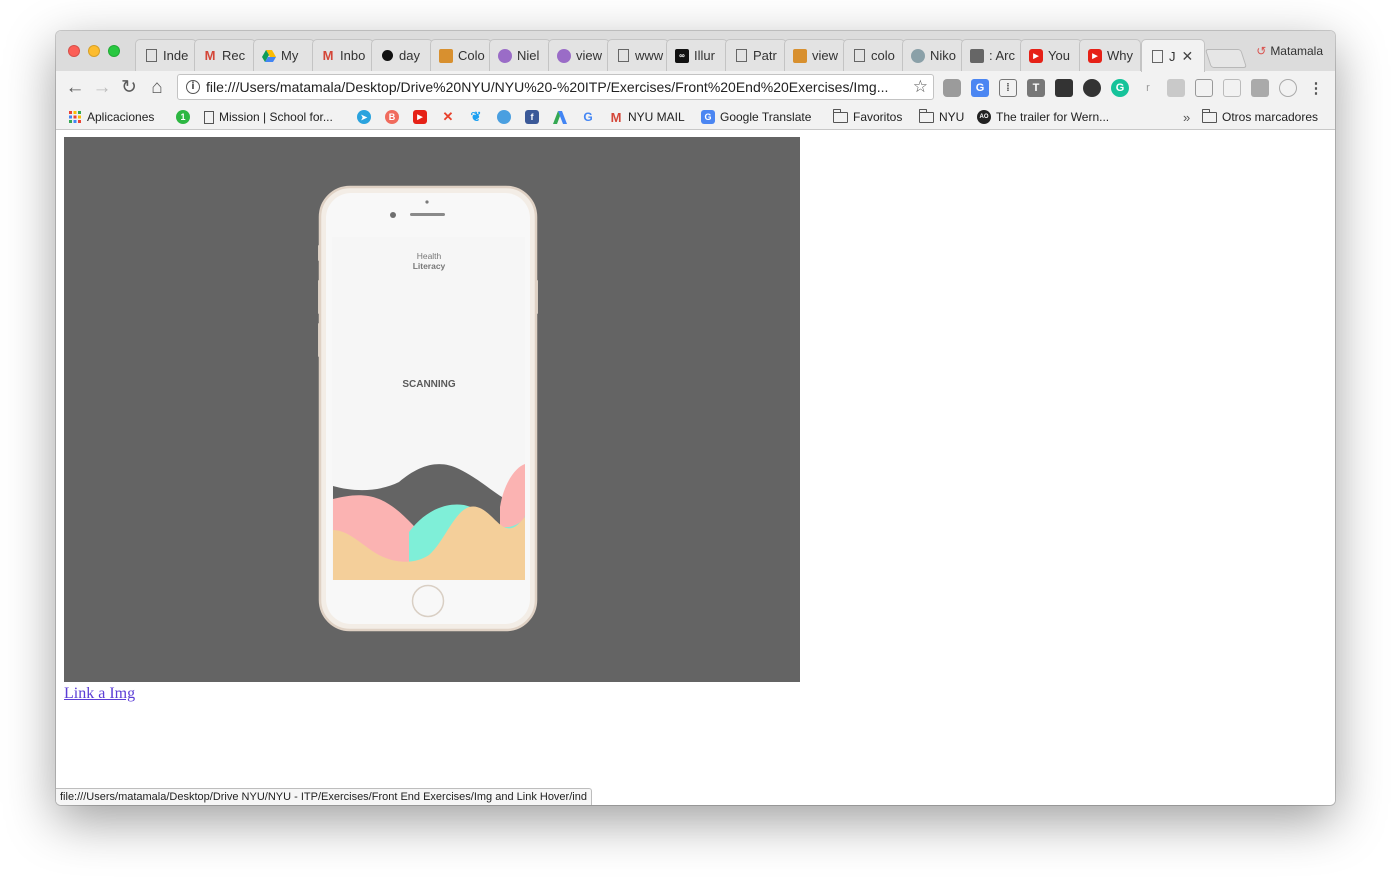 This screenshot has width=1391, height=885. I want to click on bookmark-other: Otros marcadores, so click(1260, 116).